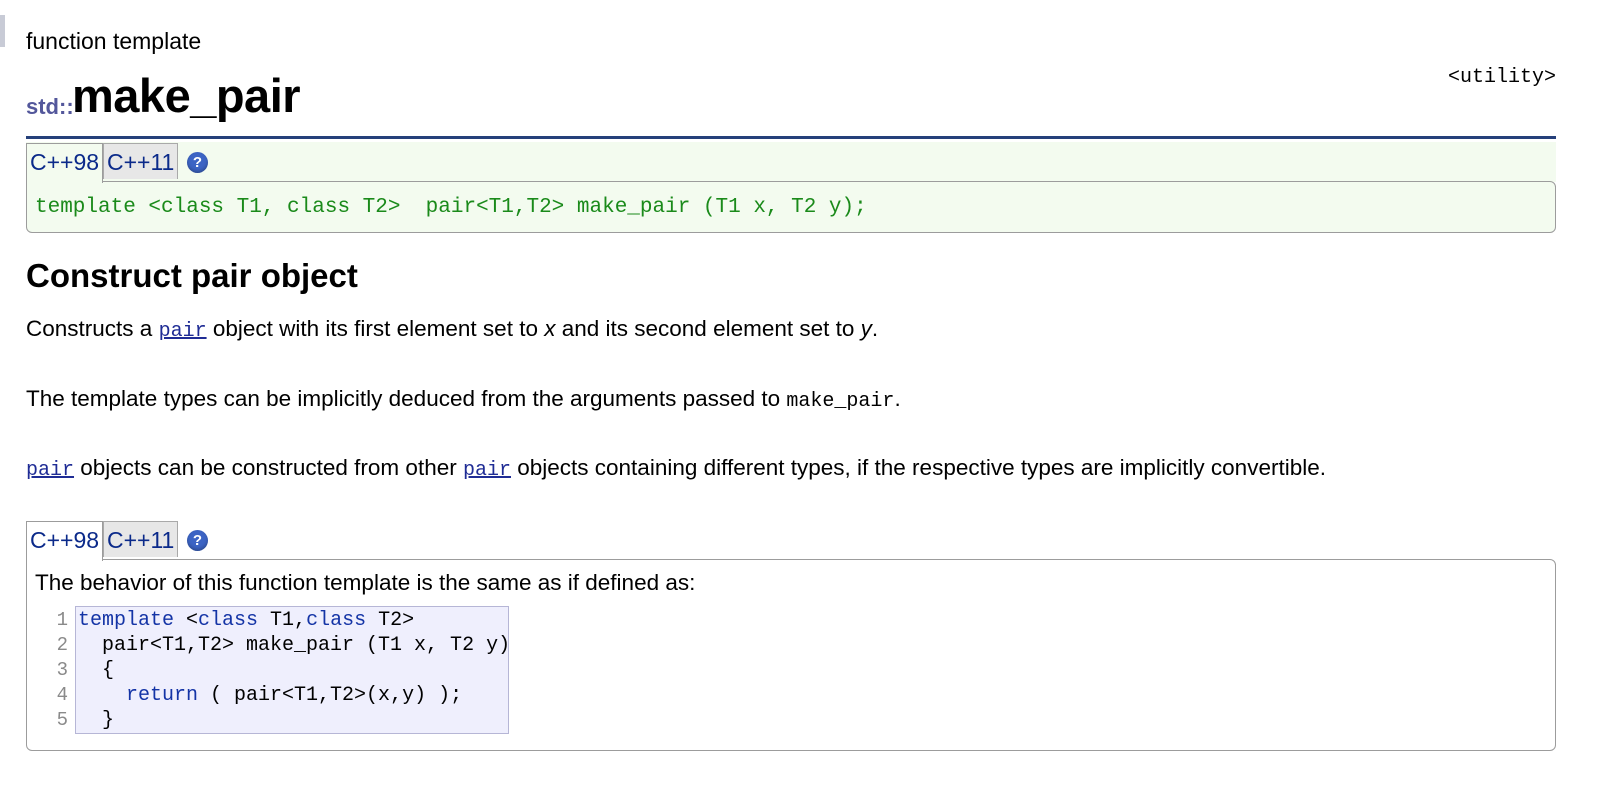 This screenshot has width=1622, height=804. Describe the element at coordinates (375, 328) in the screenshot. I see `p1-text-middle: object with its first element set to` at that location.